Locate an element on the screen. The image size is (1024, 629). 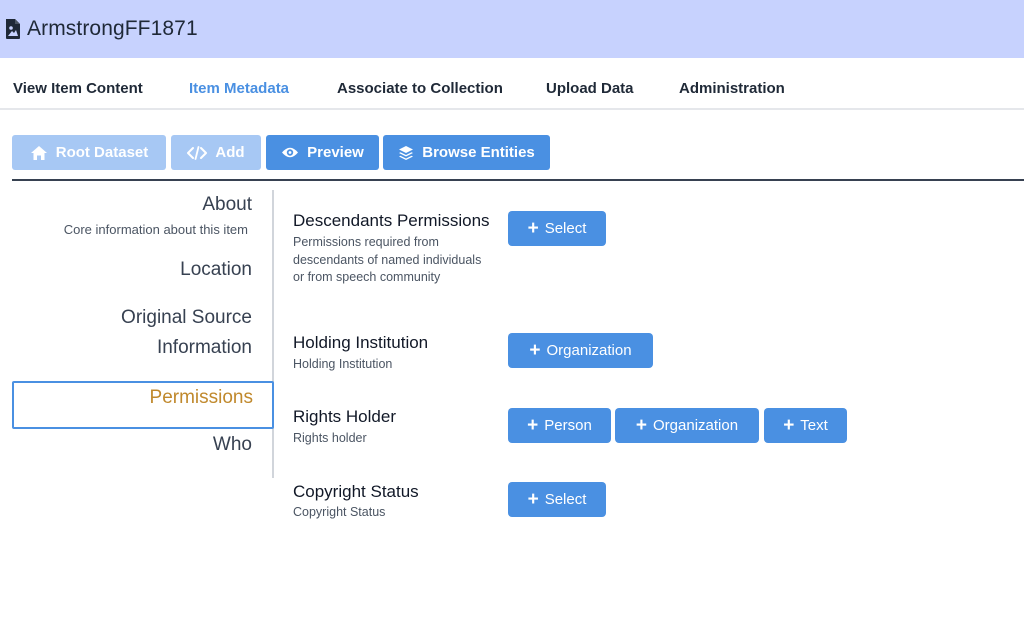
sidebar-item-about: About is located at coordinates (227, 205).